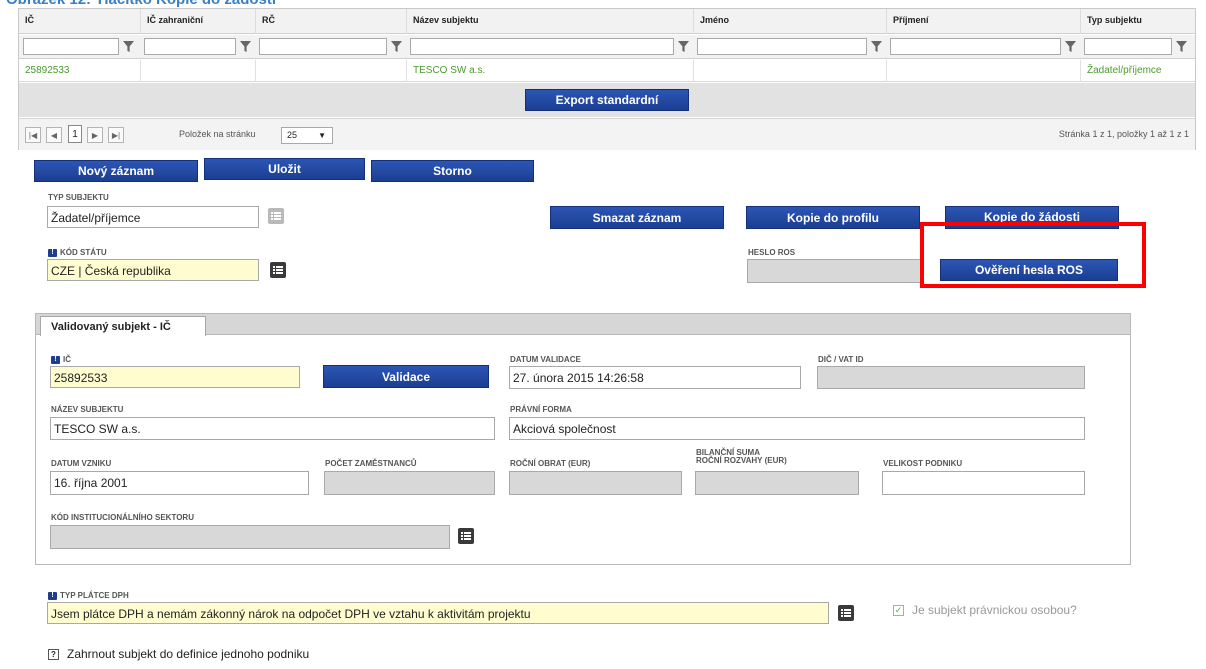 The image size is (1206, 669). I want to click on ic-label: ! IČ, so click(61, 360).